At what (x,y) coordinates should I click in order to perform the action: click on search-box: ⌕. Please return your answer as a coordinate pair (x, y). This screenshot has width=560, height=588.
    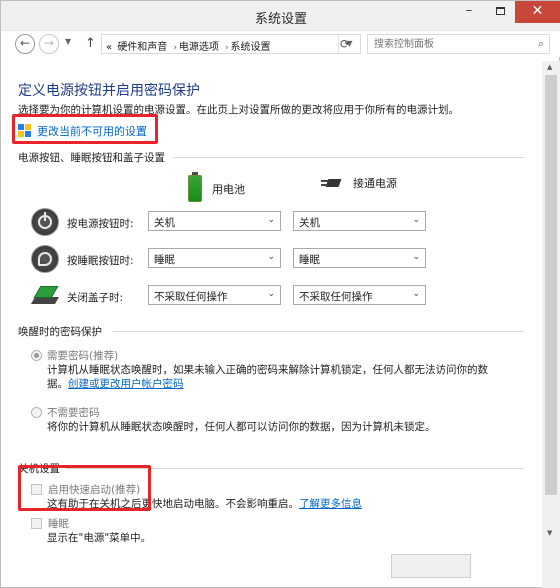
    Looking at the image, I should click on (458, 44).